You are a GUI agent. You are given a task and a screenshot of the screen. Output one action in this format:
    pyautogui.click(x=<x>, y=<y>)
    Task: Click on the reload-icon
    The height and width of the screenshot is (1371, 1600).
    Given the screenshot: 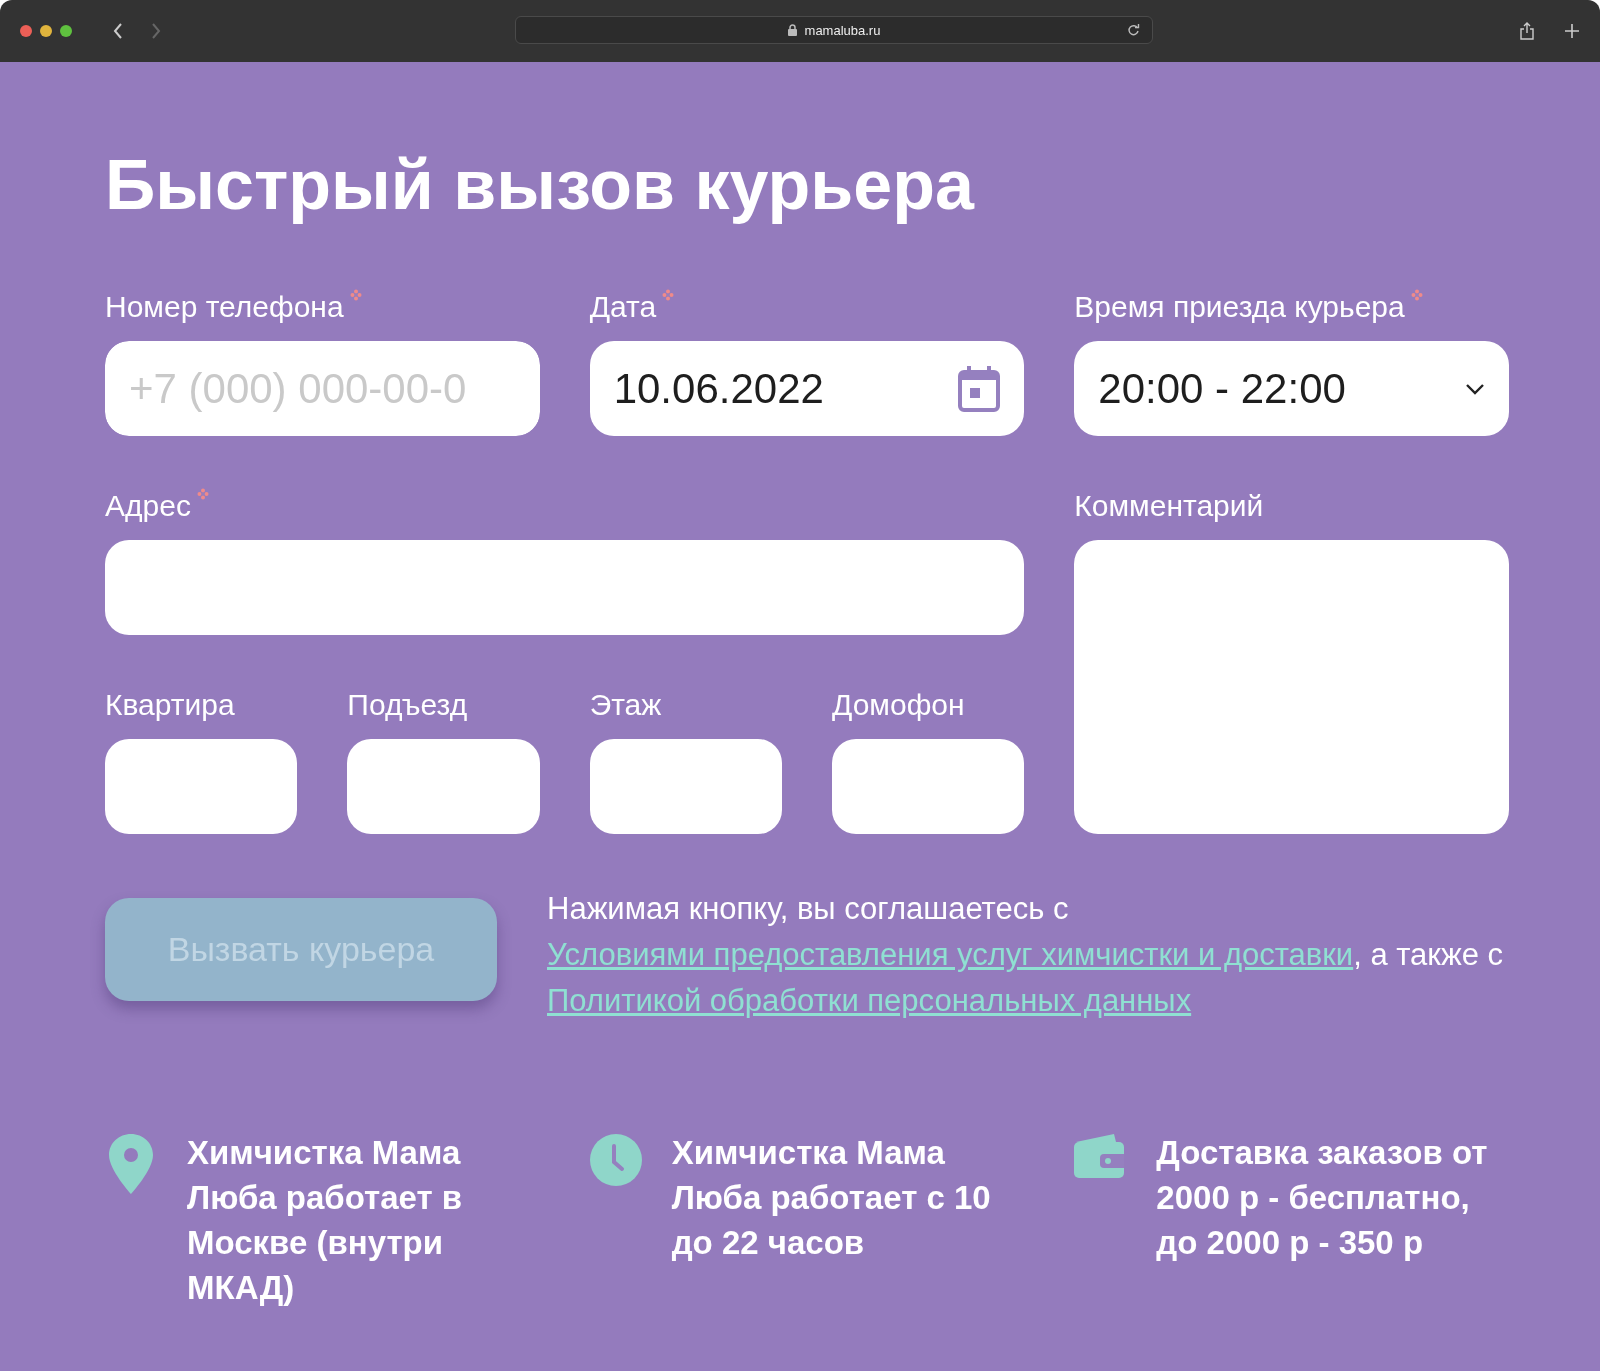 What is the action you would take?
    pyautogui.click(x=1133, y=30)
    